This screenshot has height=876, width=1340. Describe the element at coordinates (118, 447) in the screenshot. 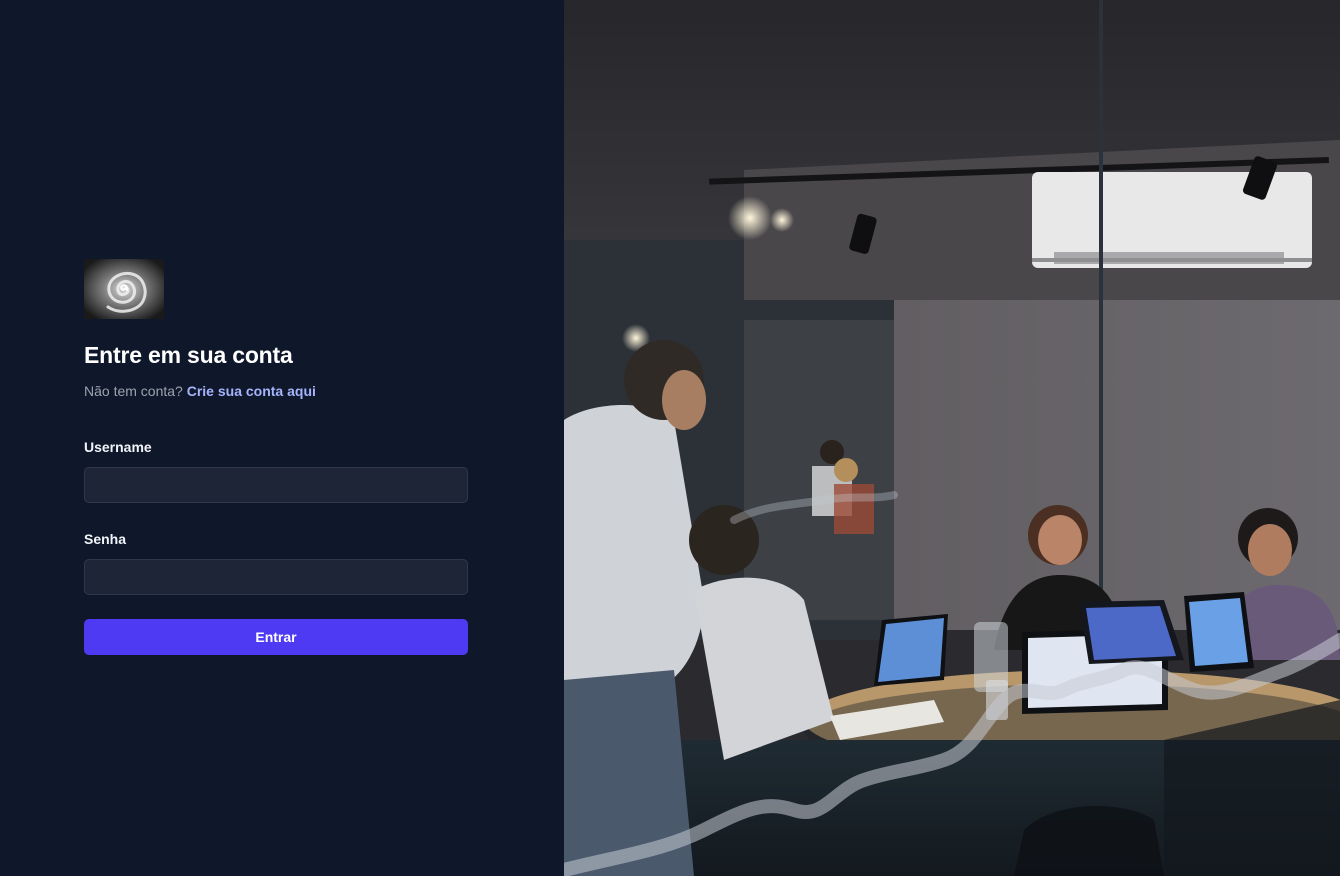

I see `username-label: Username` at that location.